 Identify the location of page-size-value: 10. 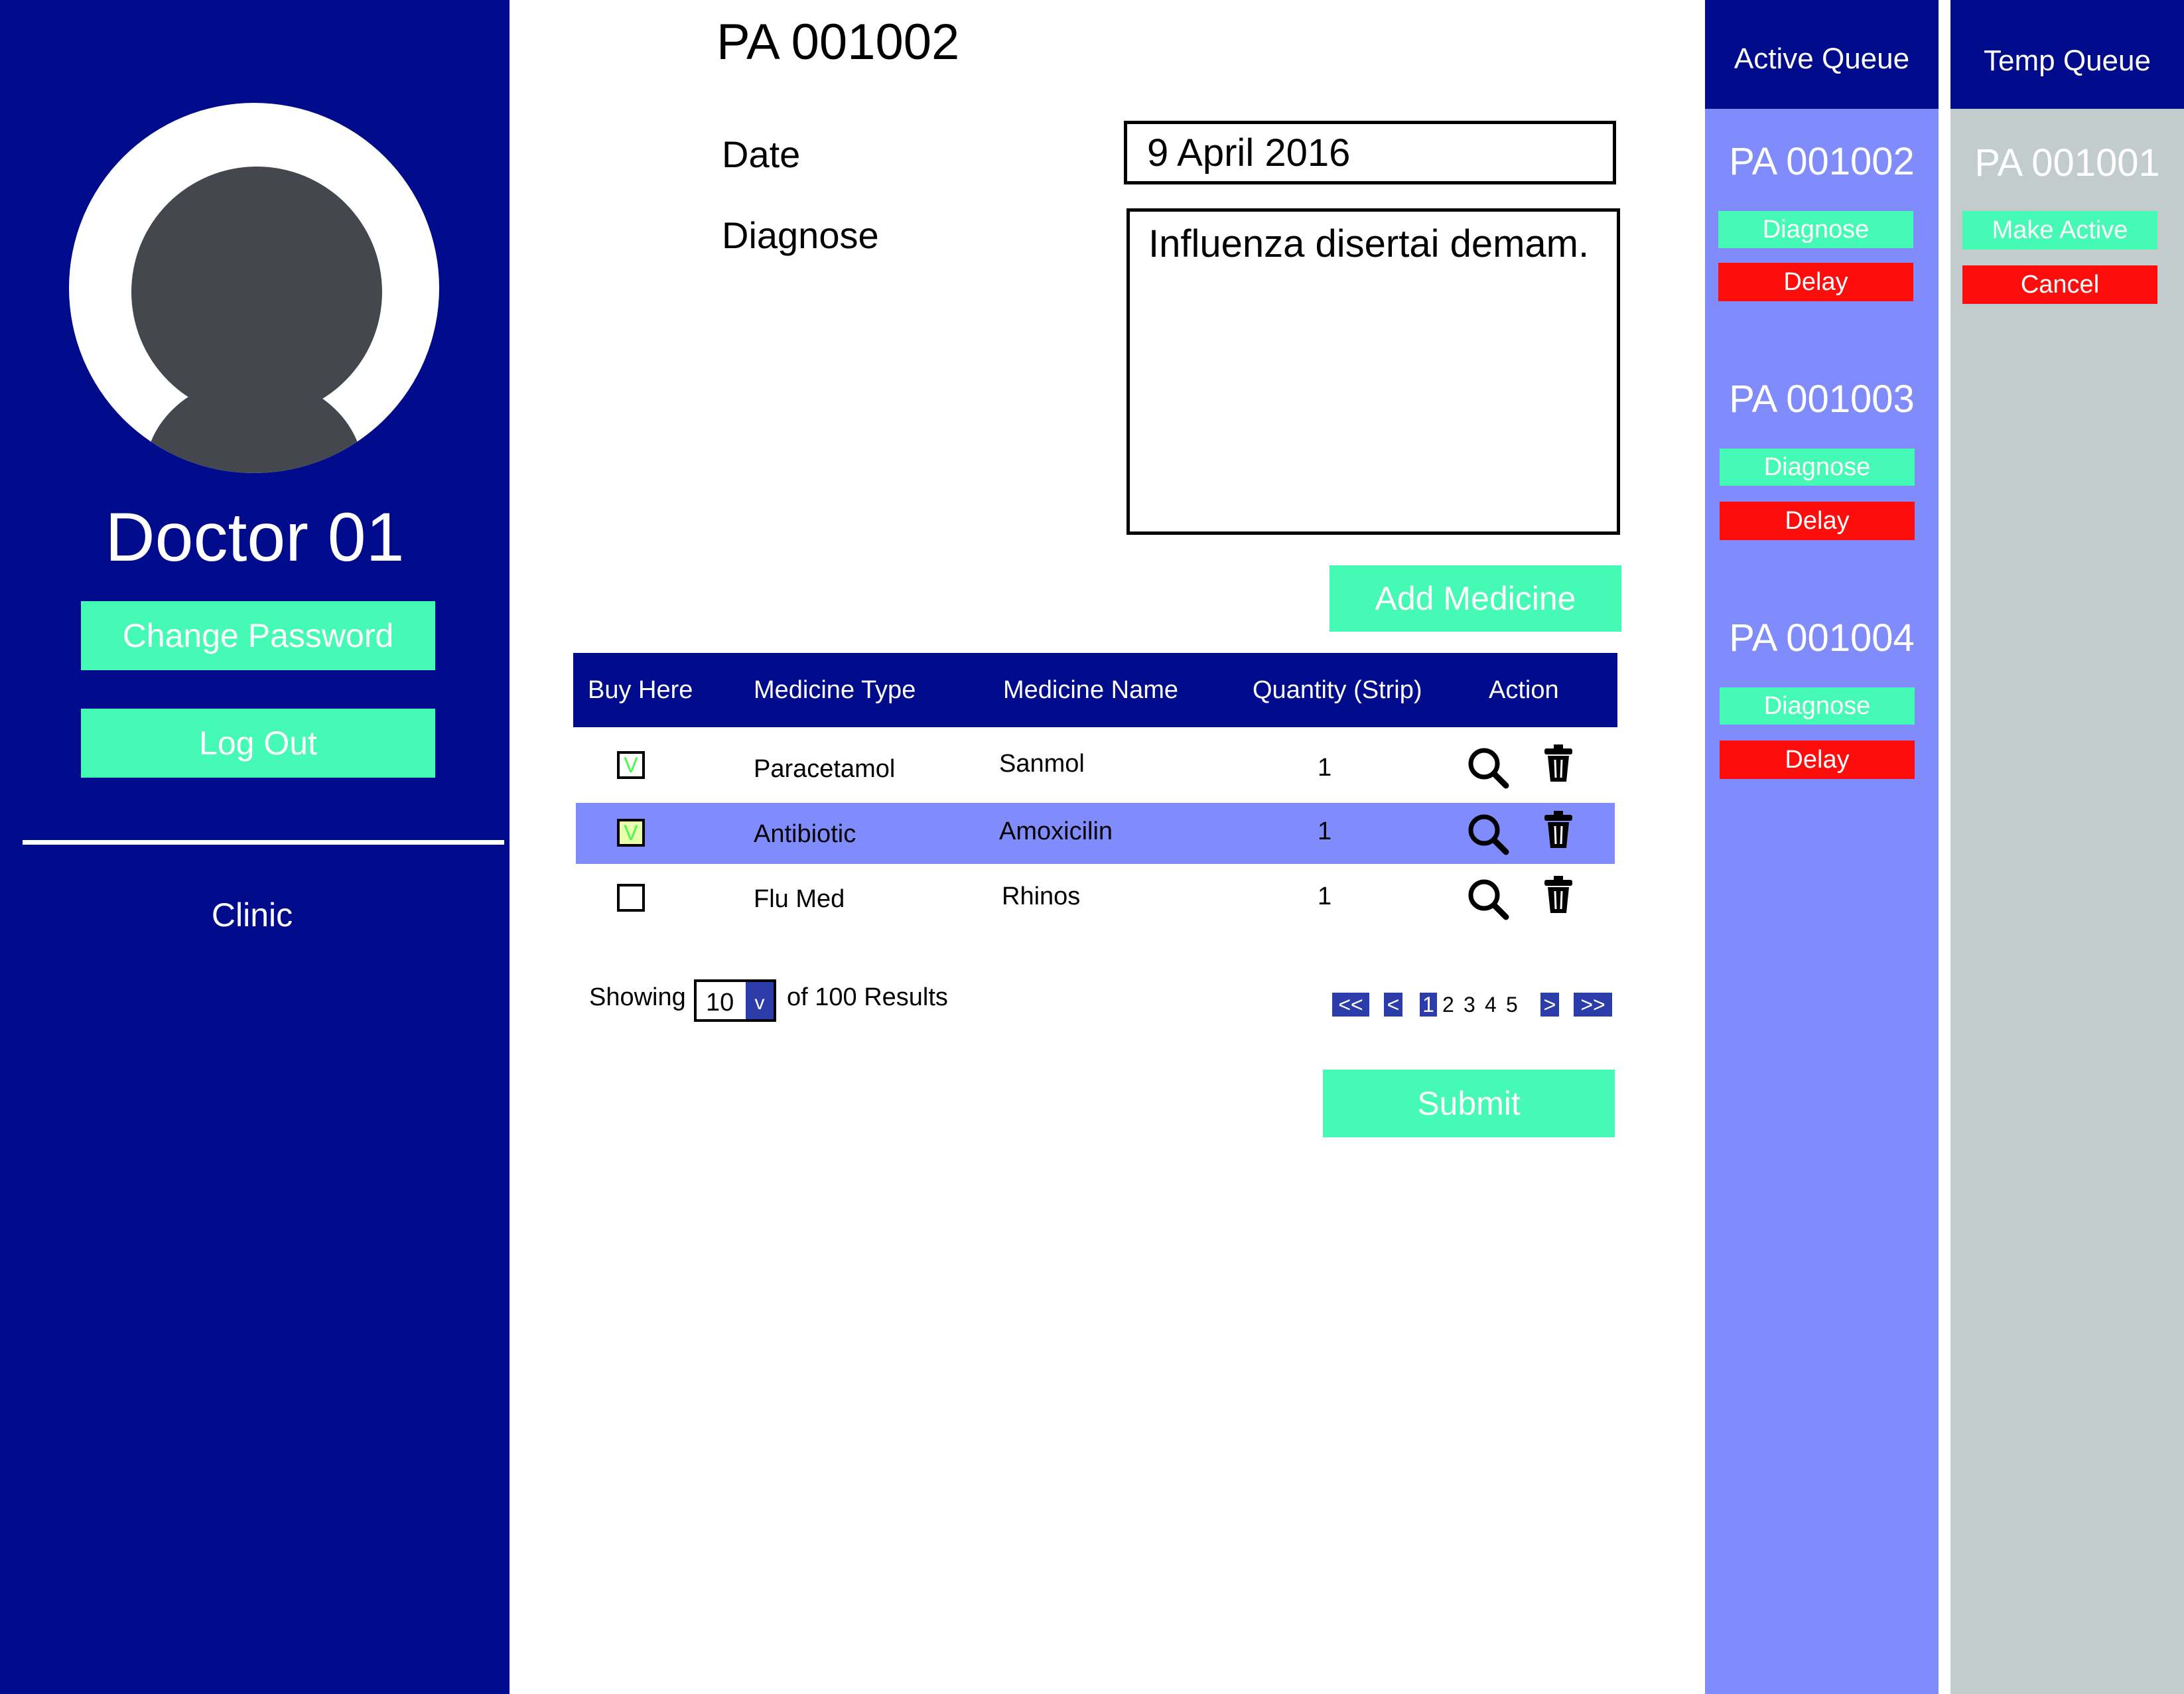
(720, 1003).